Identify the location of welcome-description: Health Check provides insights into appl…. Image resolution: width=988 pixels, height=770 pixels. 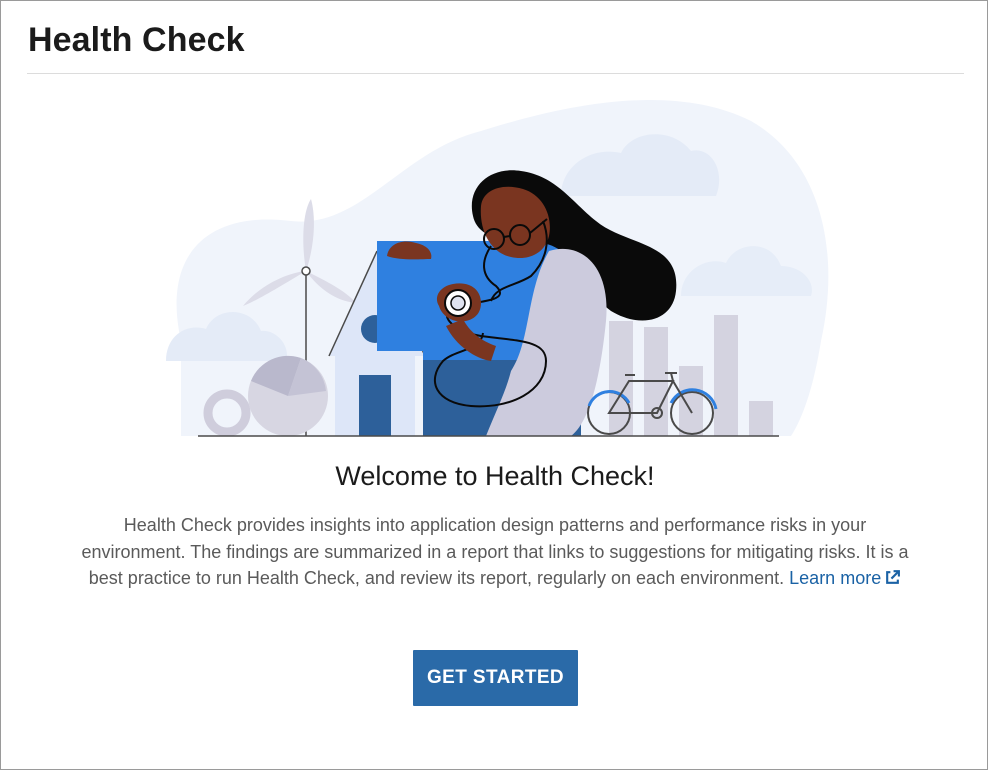
(495, 552).